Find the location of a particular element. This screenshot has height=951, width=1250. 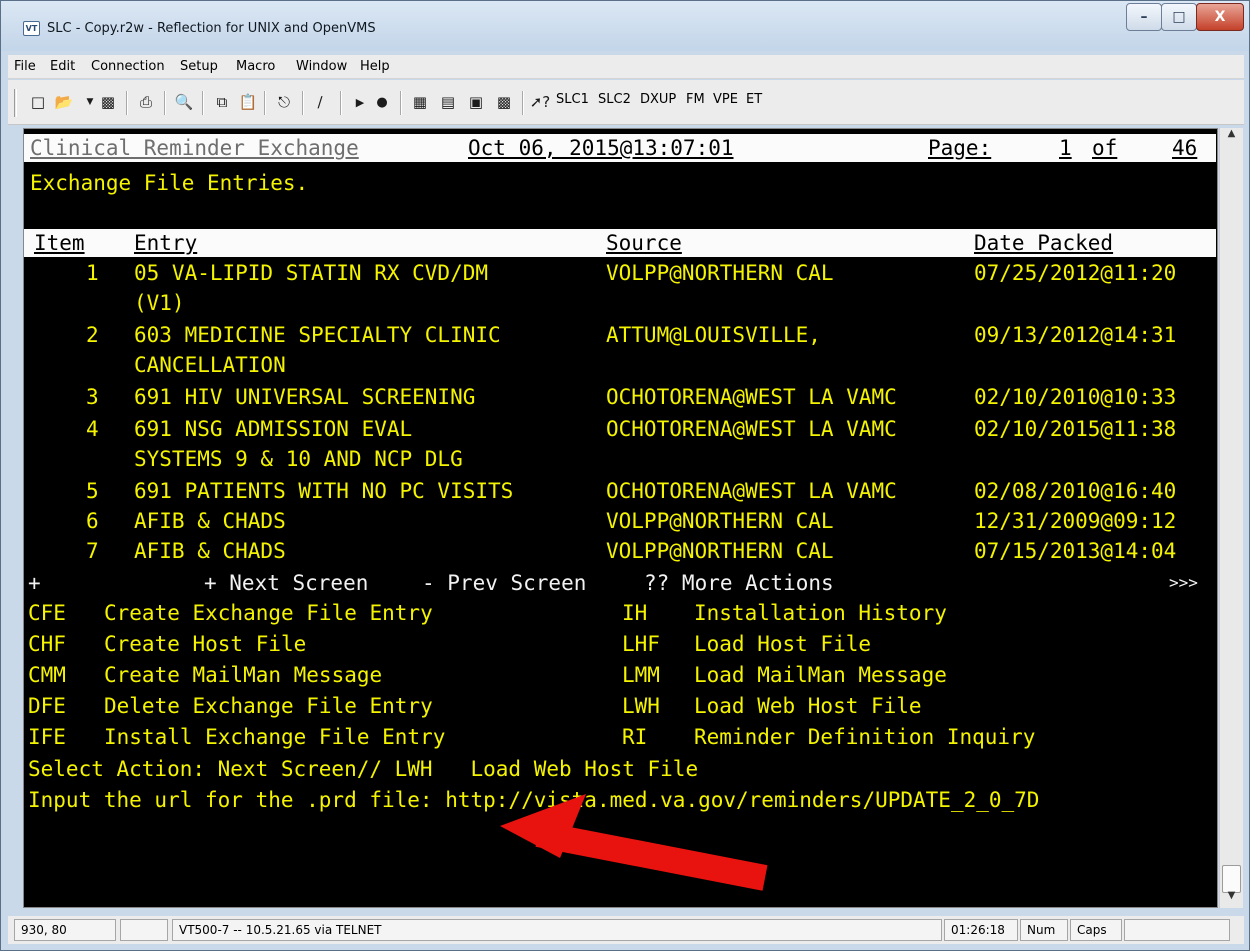

macro-fm-button: FM is located at coordinates (695, 99).